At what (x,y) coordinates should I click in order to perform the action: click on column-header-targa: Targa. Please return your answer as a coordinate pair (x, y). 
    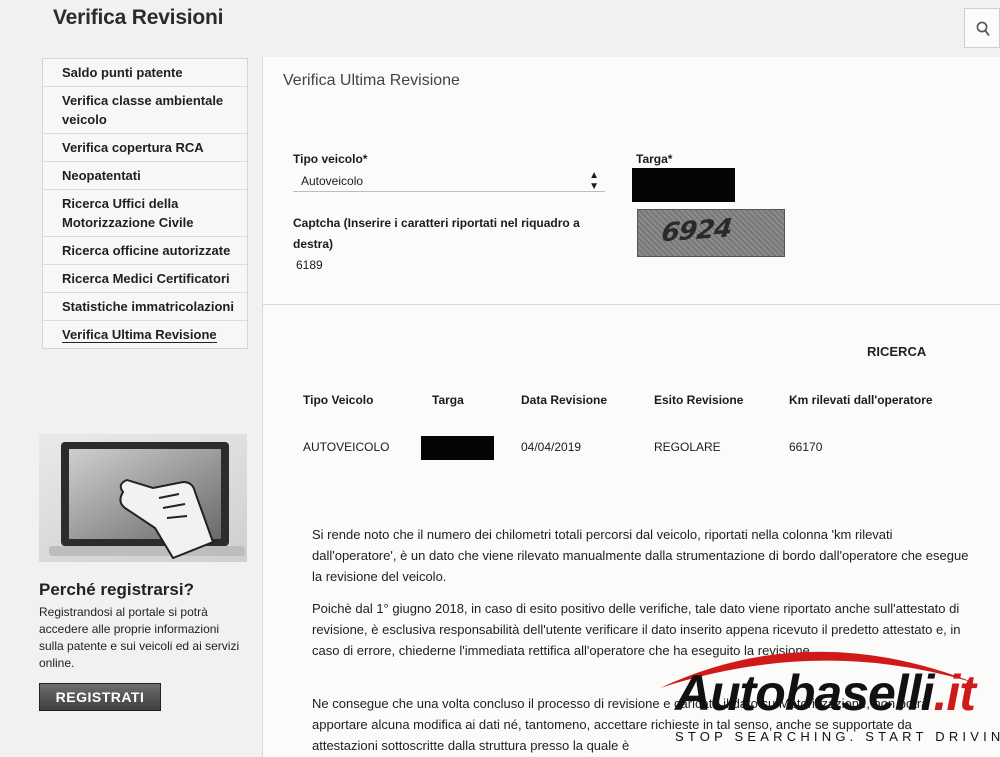
    Looking at the image, I should click on (448, 400).